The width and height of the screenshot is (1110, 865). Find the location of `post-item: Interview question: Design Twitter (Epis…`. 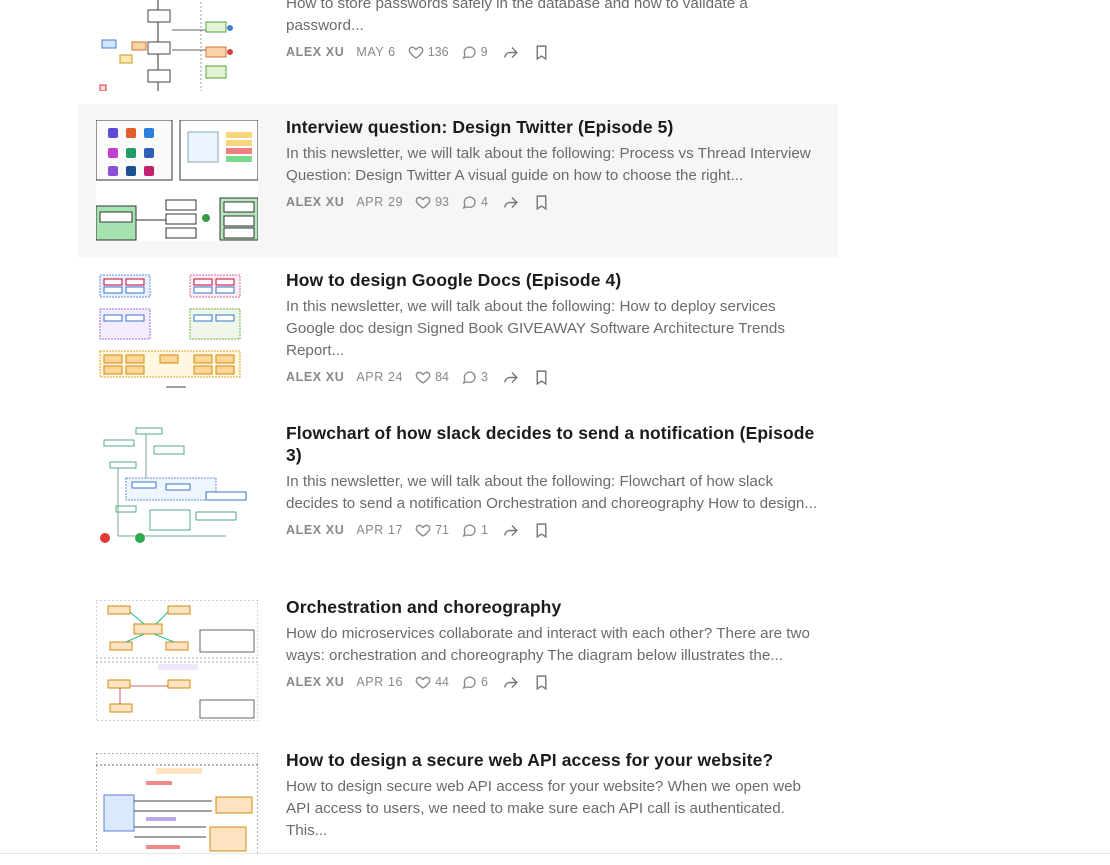

post-item: Interview question: Design Twitter (Epis… is located at coordinates (458, 180).